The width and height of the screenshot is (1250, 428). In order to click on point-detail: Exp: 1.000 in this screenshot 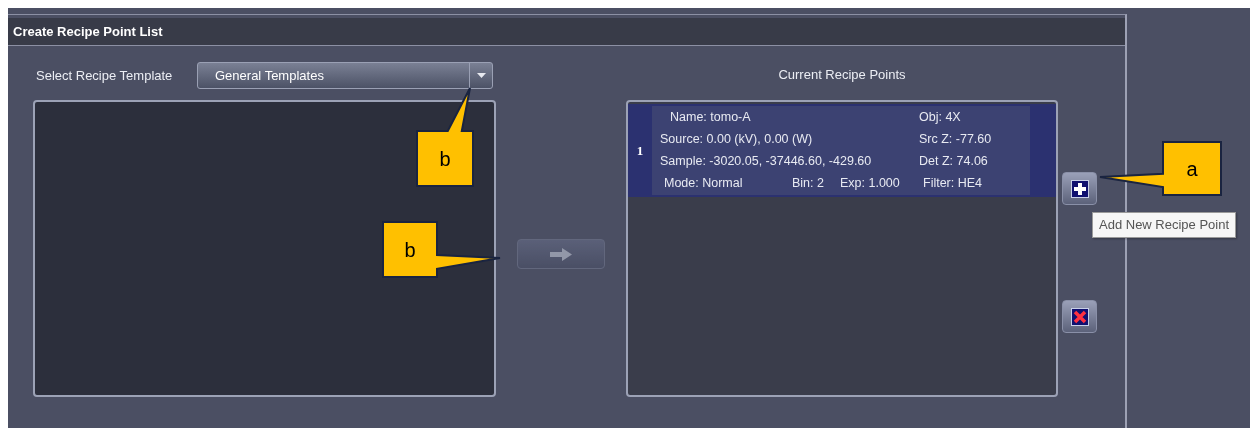, I will do `click(870, 183)`.